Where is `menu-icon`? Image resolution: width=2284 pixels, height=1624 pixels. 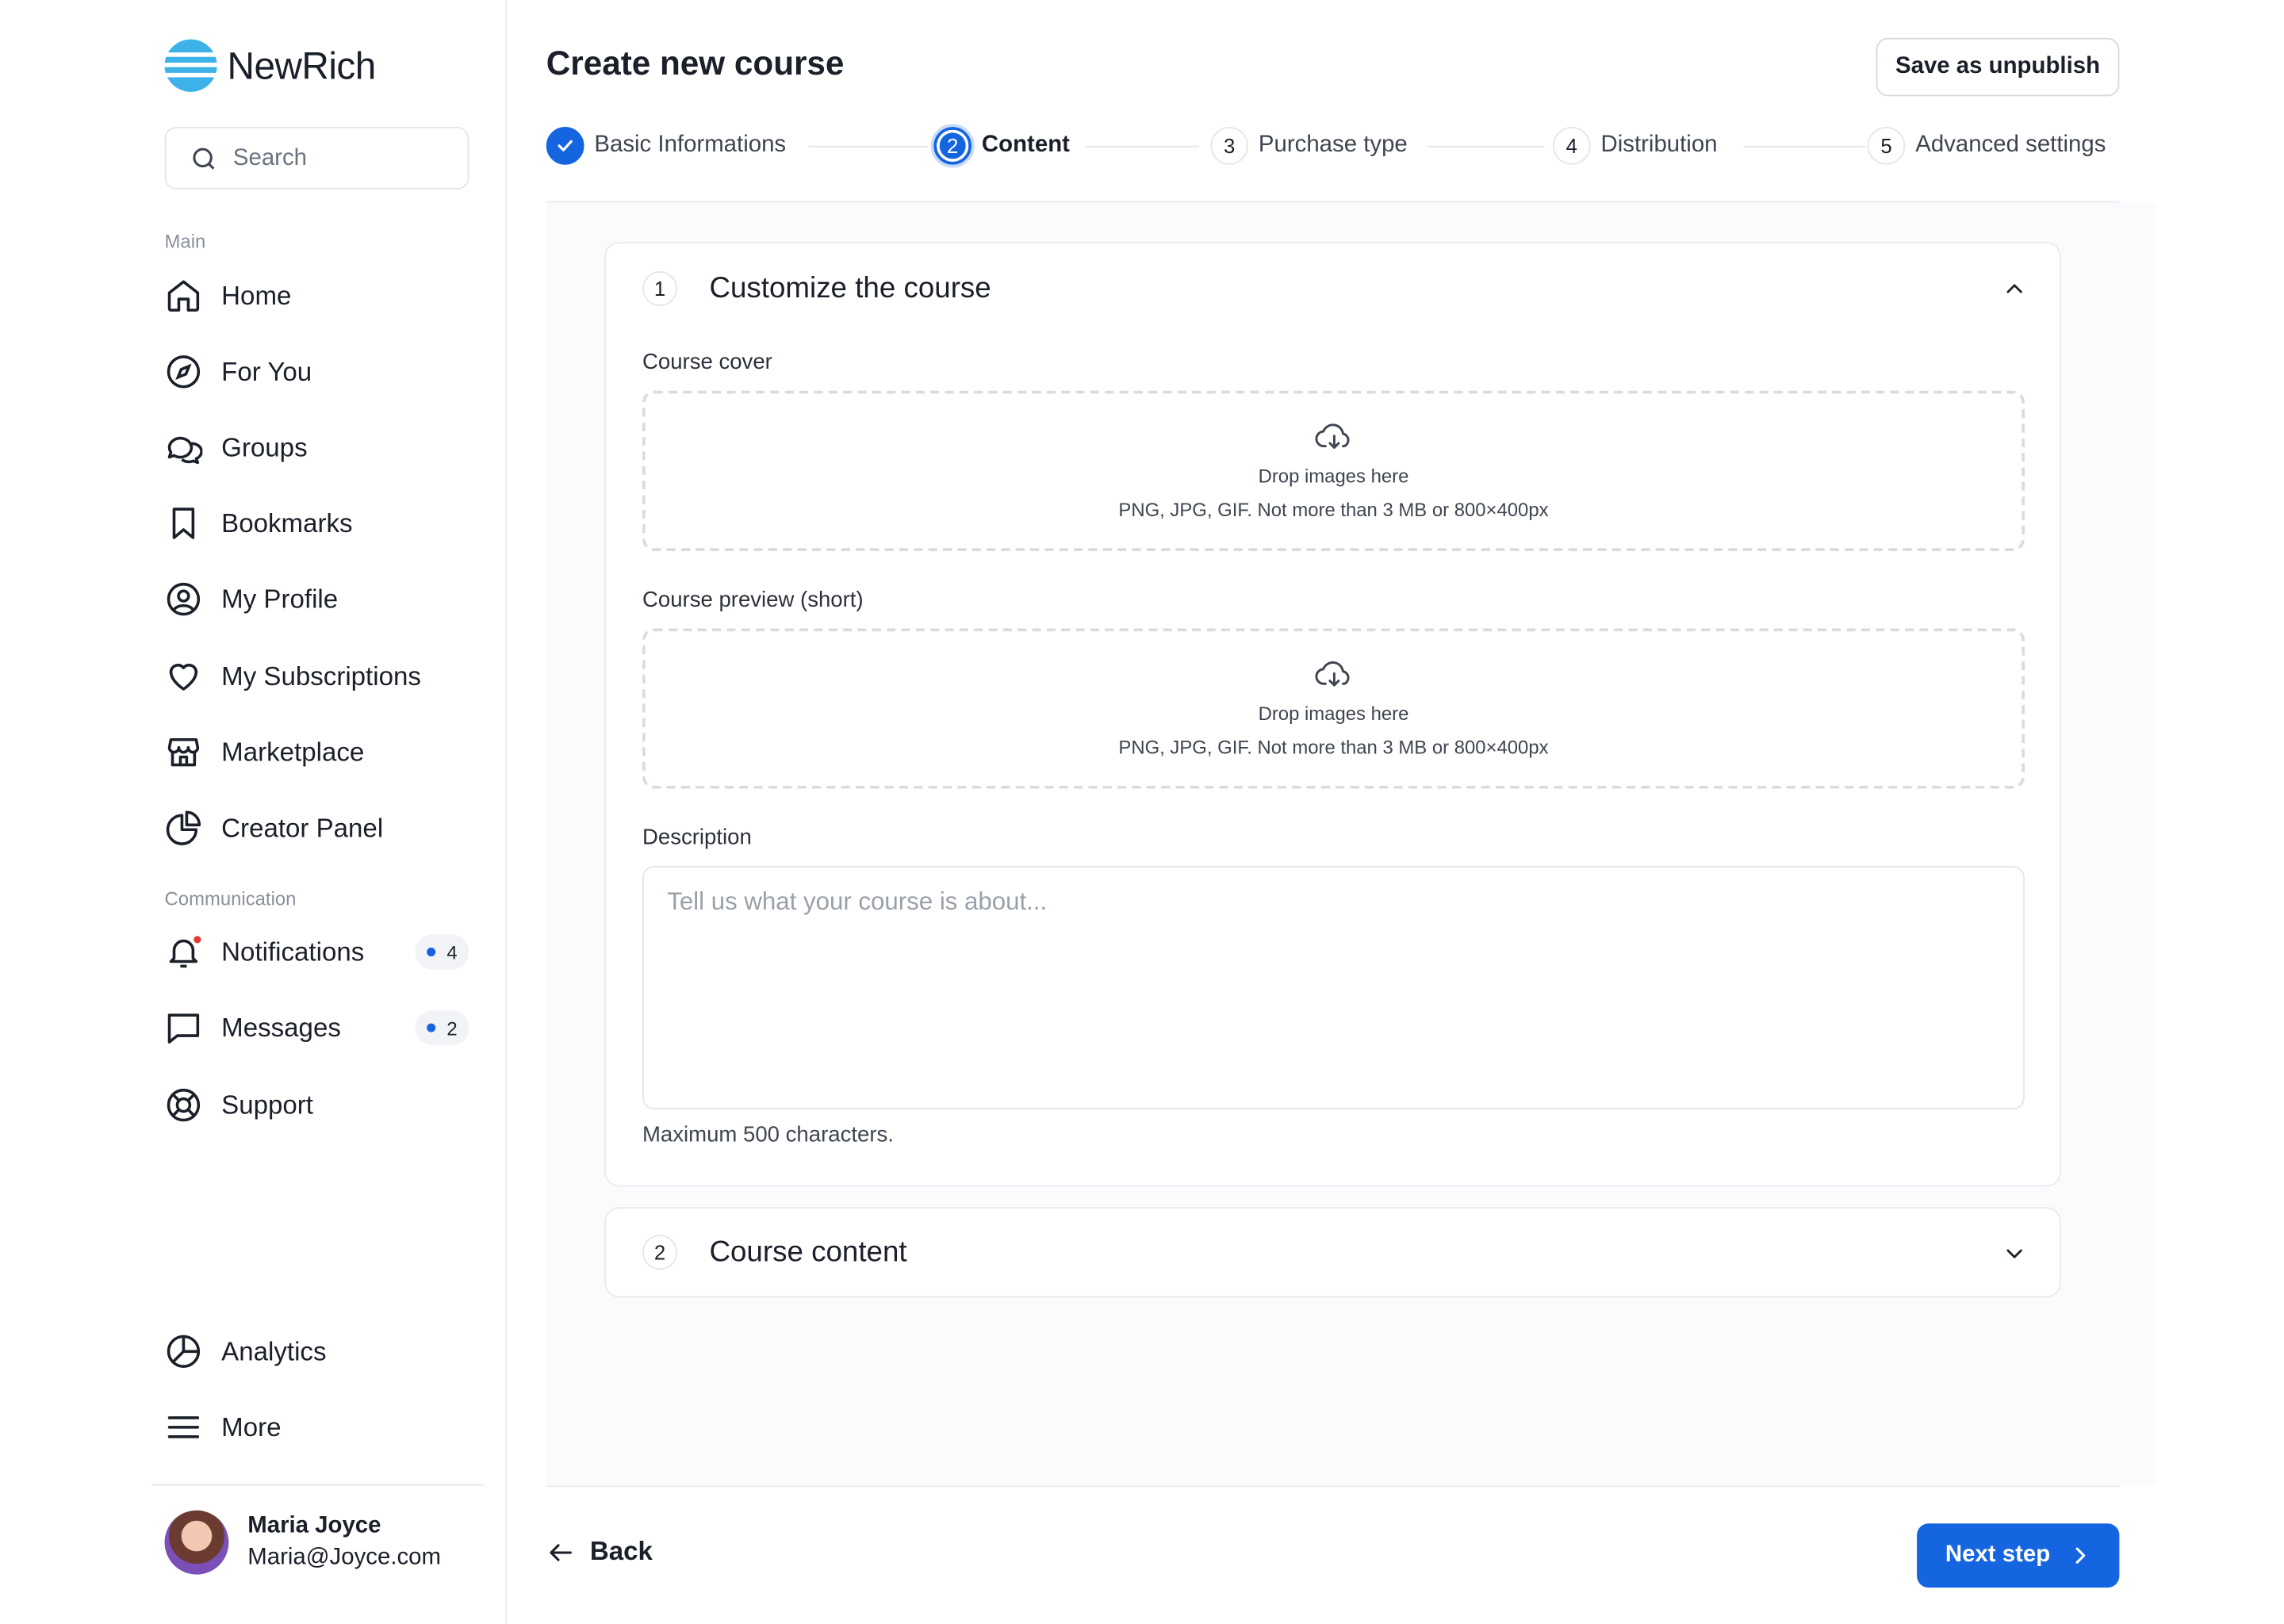
menu-icon is located at coordinates (184, 1427).